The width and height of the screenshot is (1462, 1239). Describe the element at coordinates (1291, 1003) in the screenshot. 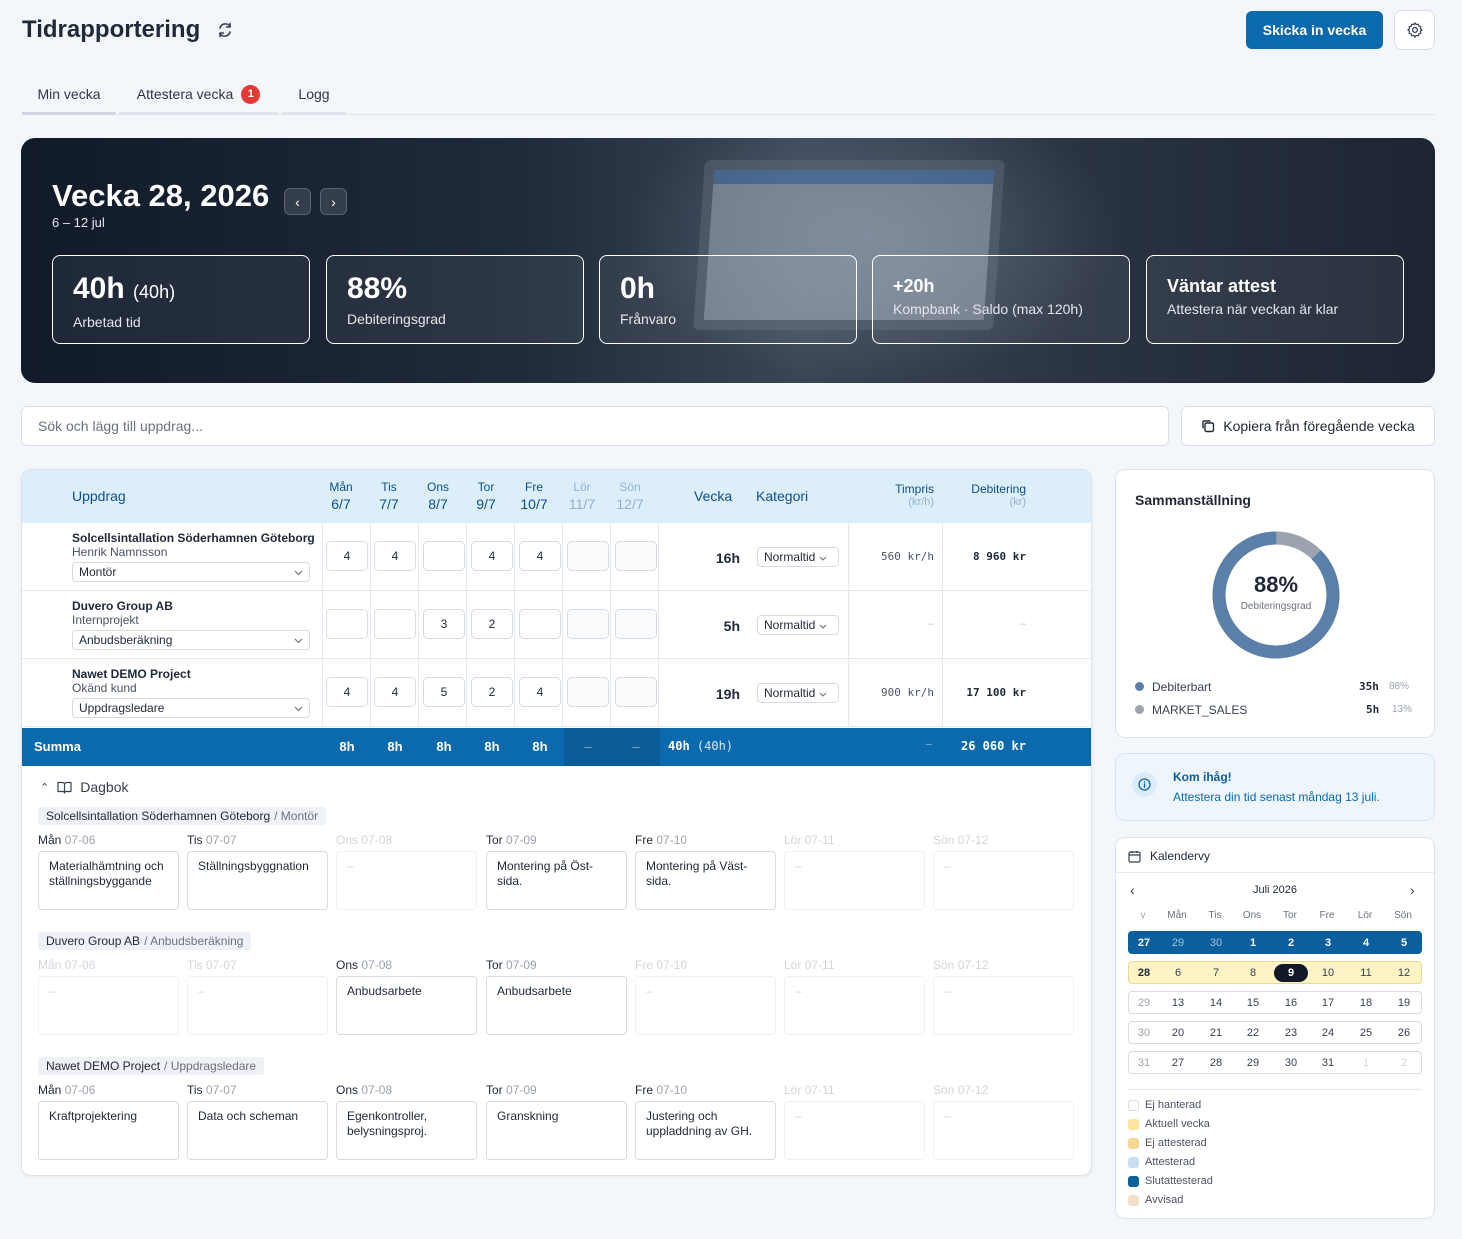

I see `calendar-day: 16` at that location.